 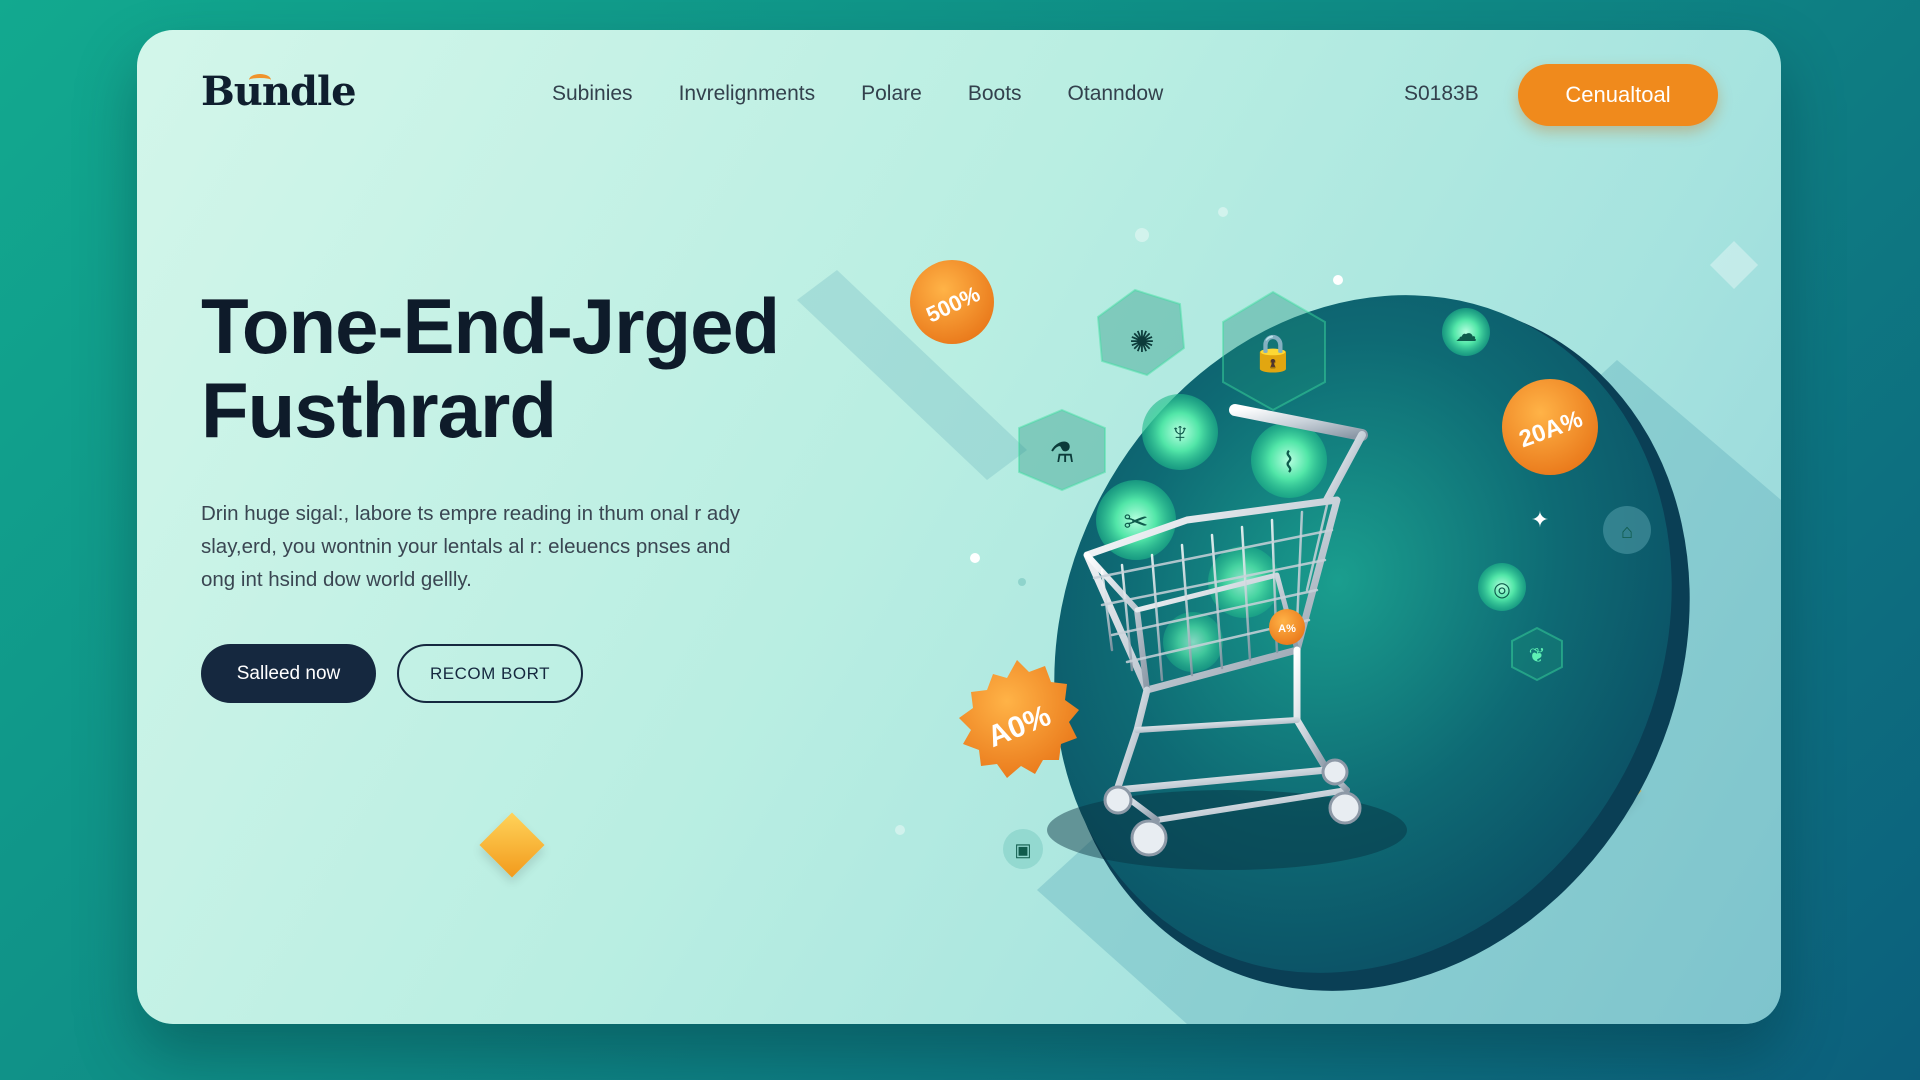 I want to click on fan-icon: ✺, so click(x=1141, y=342).